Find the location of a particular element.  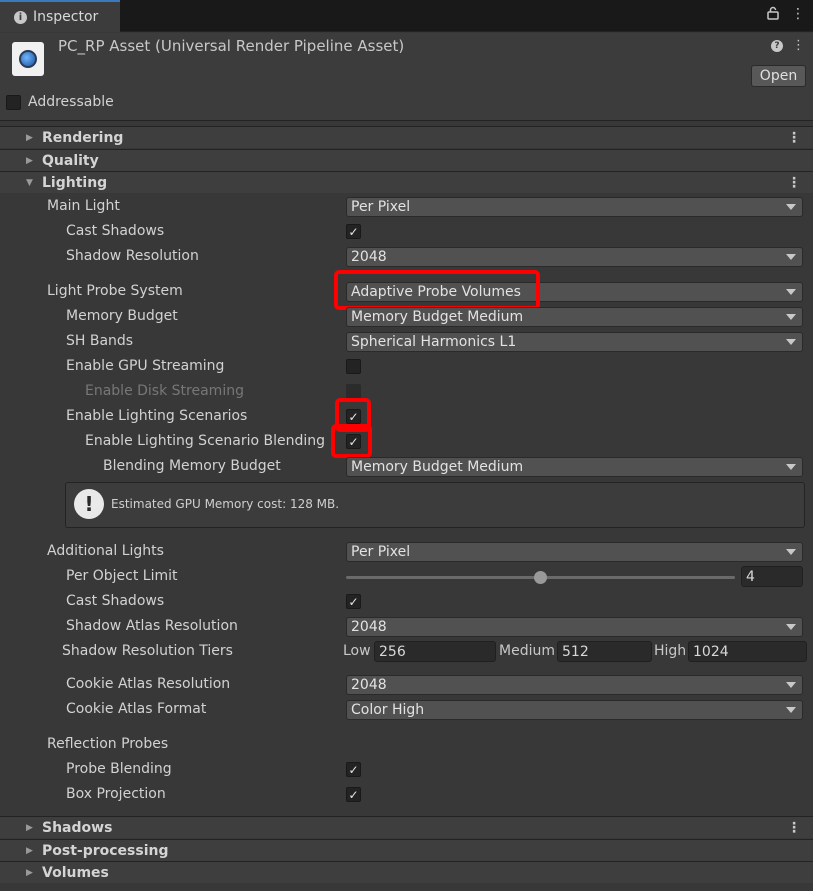

cookie-atlas-format-value: Color High is located at coordinates (388, 710).